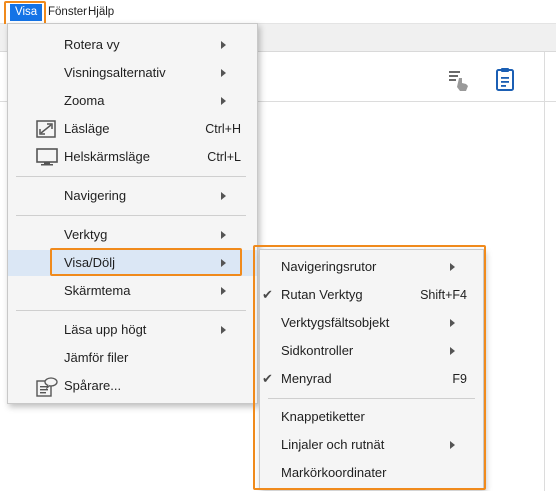  What do you see at coordinates (132, 45) in the screenshot?
I see `menu-item-rotera-vy: Rotera vy` at bounding box center [132, 45].